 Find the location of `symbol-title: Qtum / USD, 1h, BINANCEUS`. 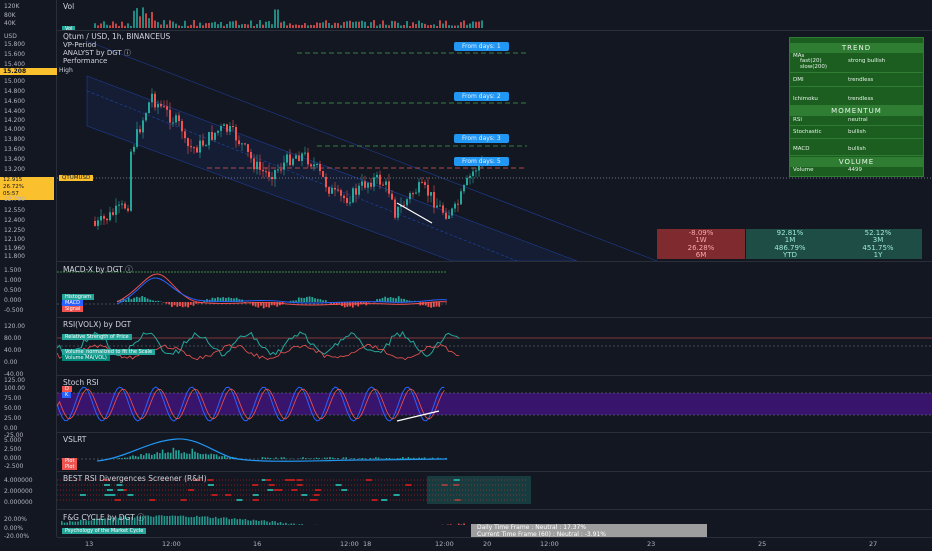

symbol-title: Qtum / USD, 1h, BINANCEUS is located at coordinates (116, 37).